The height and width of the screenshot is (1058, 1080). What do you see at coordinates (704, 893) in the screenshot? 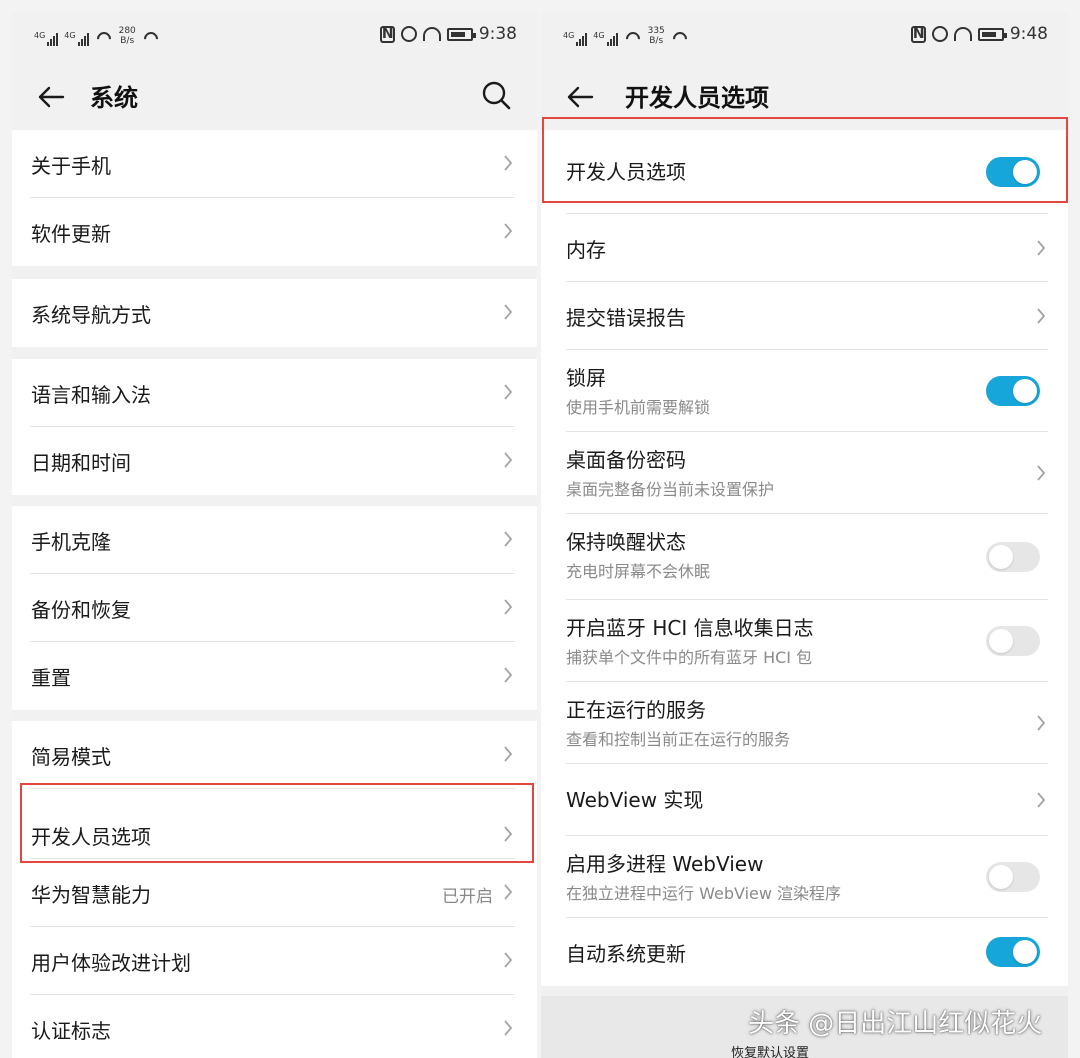
I see `option-description: 在独立进程中运行 WebView 渲染程序` at bounding box center [704, 893].